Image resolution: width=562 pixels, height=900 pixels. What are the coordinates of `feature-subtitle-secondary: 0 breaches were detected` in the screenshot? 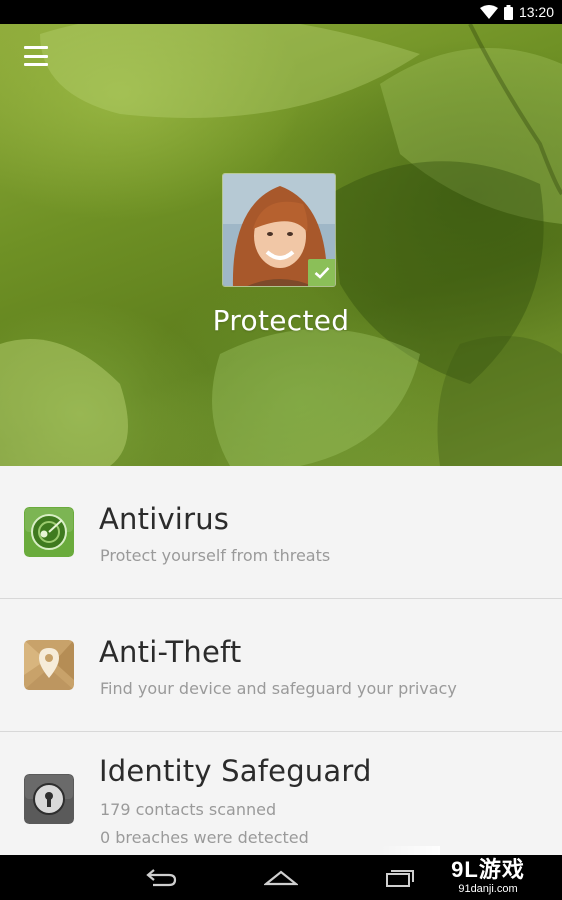 It's located at (204, 837).